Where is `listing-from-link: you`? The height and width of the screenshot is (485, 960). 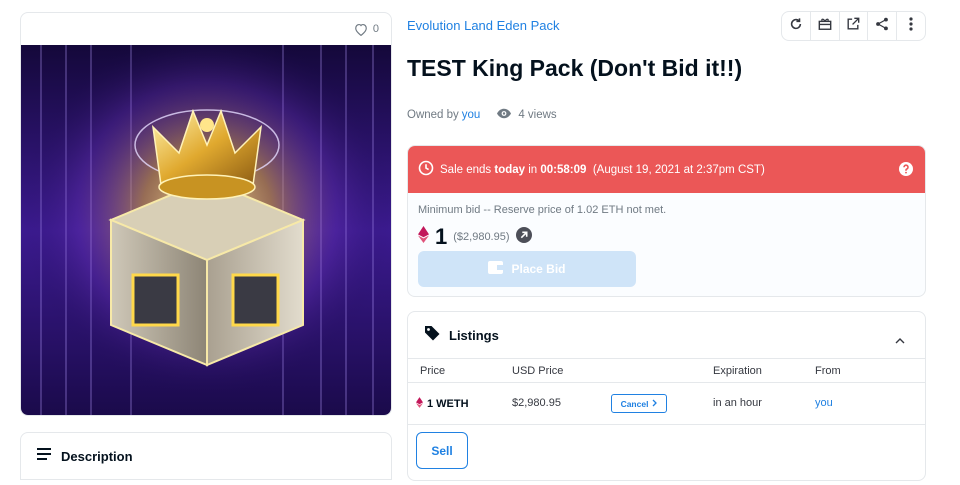 listing-from-link: you is located at coordinates (824, 403).